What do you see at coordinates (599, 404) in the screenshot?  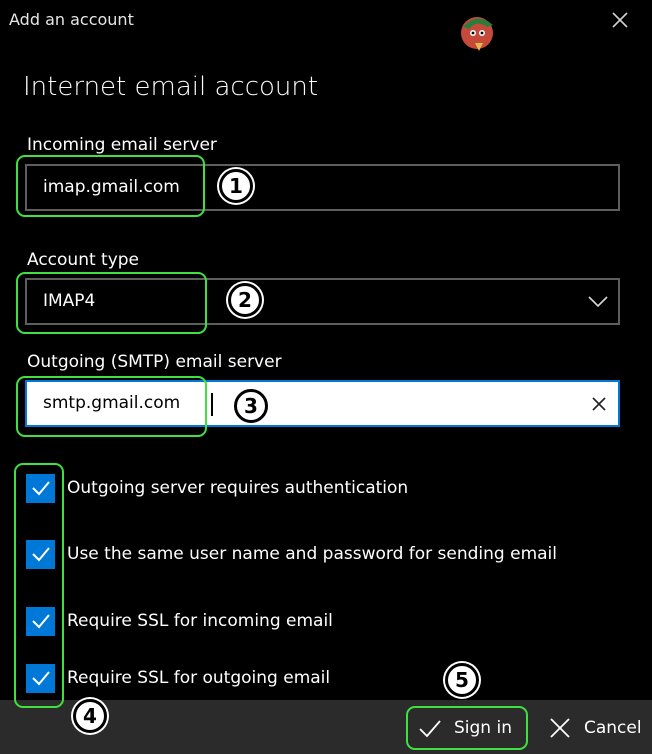 I see `clear-icon` at bounding box center [599, 404].